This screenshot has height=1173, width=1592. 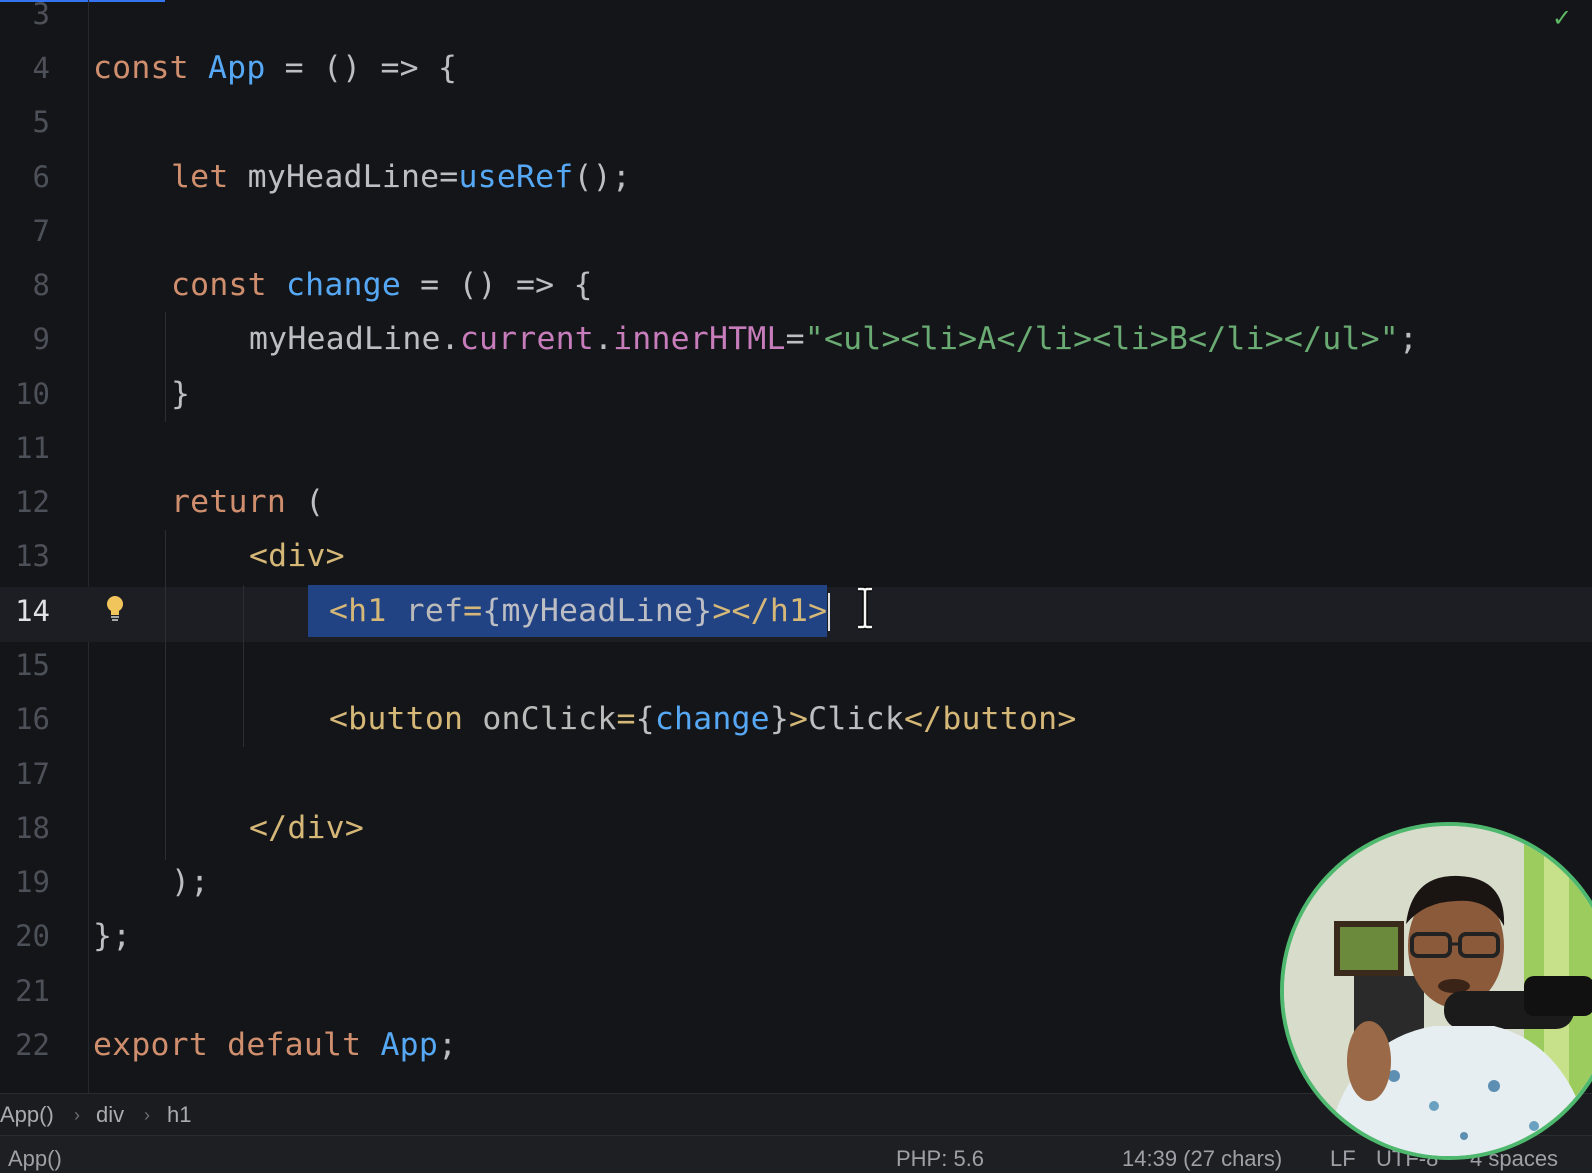 I want to click on code-line-16: <button onClick={change}>Click</button>, so click(x=702, y=719).